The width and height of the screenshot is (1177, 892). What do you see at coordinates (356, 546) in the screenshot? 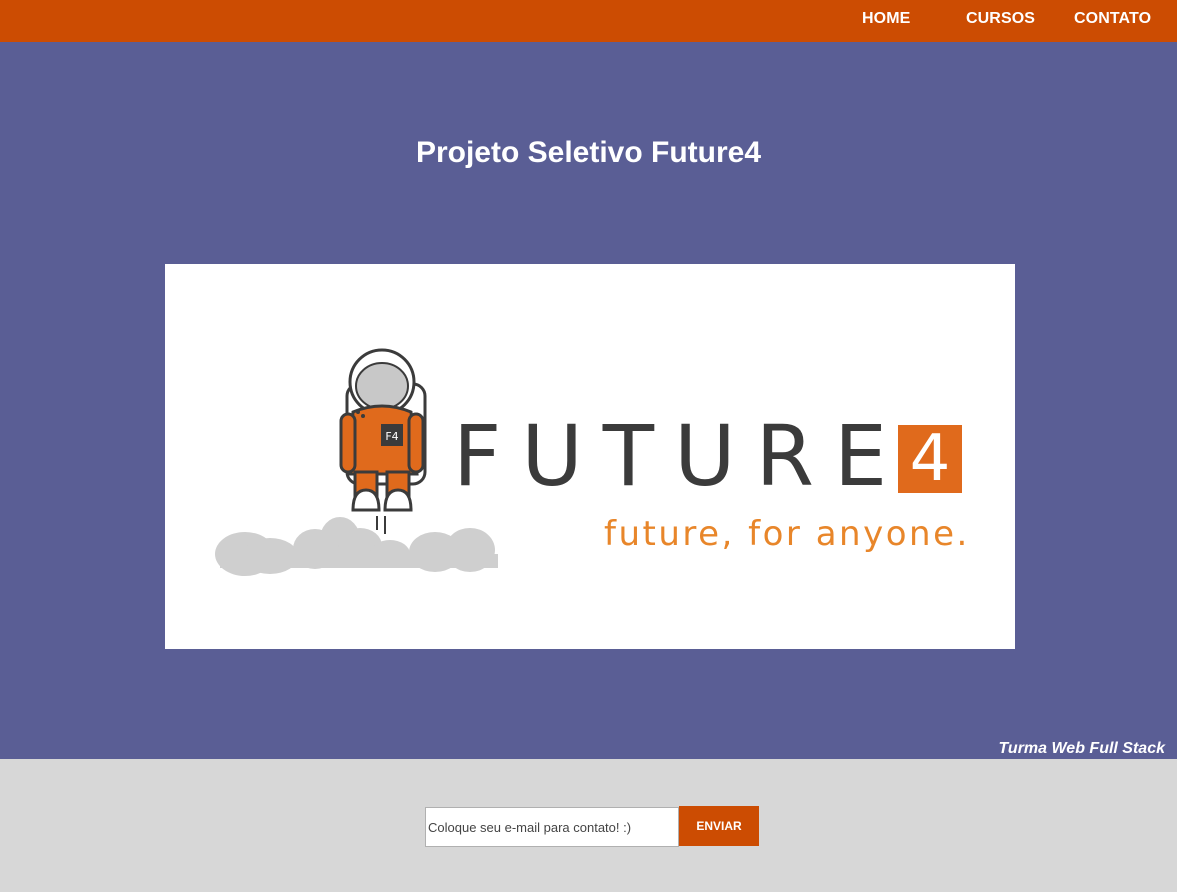
I see `cloud-shapes` at bounding box center [356, 546].